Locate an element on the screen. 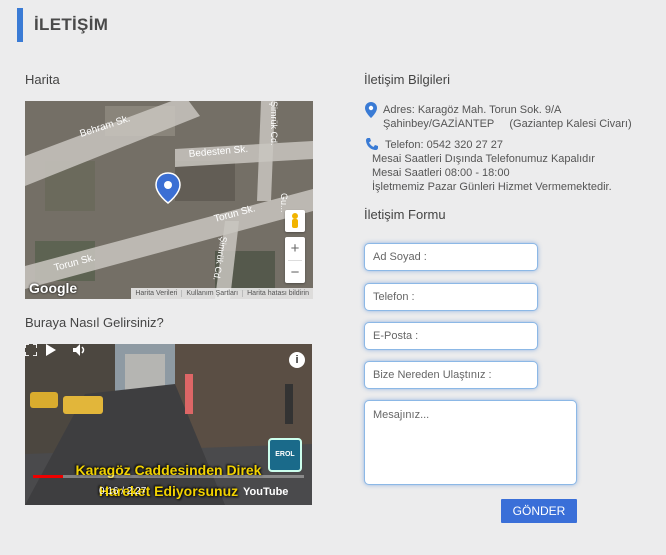 Image resolution: width=666 pixels, height=555 pixels. fullscreen-icon is located at coordinates (31, 350).